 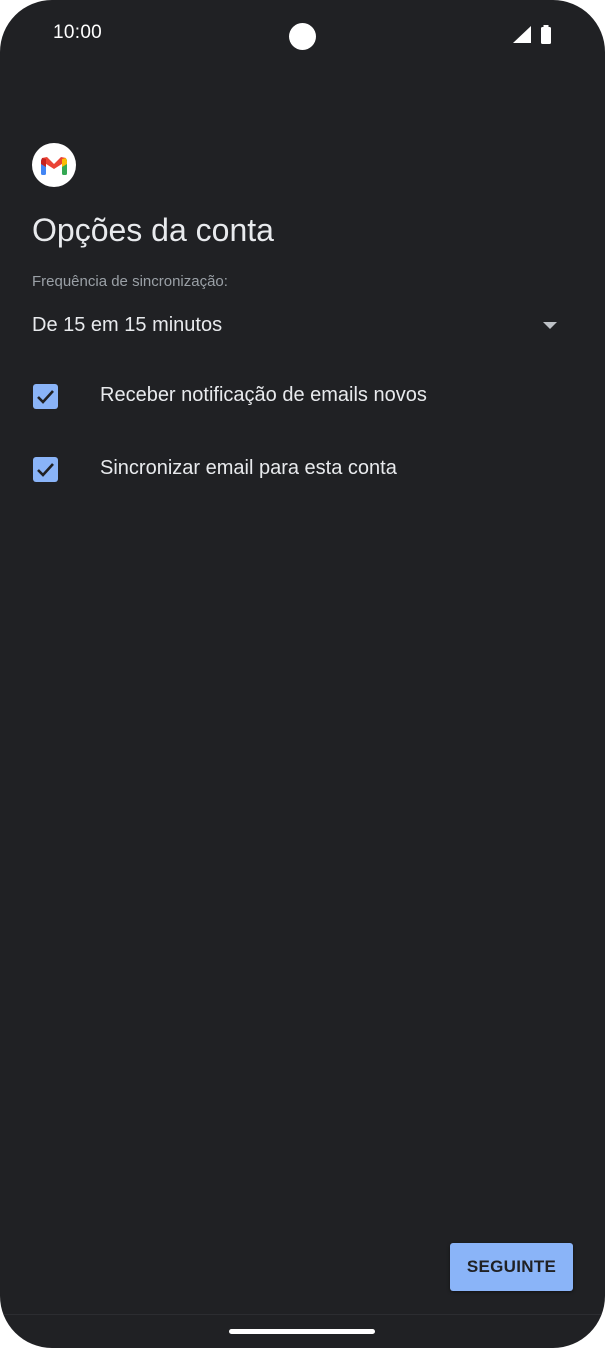 What do you see at coordinates (78, 32) in the screenshot?
I see `status-time: 10:00` at bounding box center [78, 32].